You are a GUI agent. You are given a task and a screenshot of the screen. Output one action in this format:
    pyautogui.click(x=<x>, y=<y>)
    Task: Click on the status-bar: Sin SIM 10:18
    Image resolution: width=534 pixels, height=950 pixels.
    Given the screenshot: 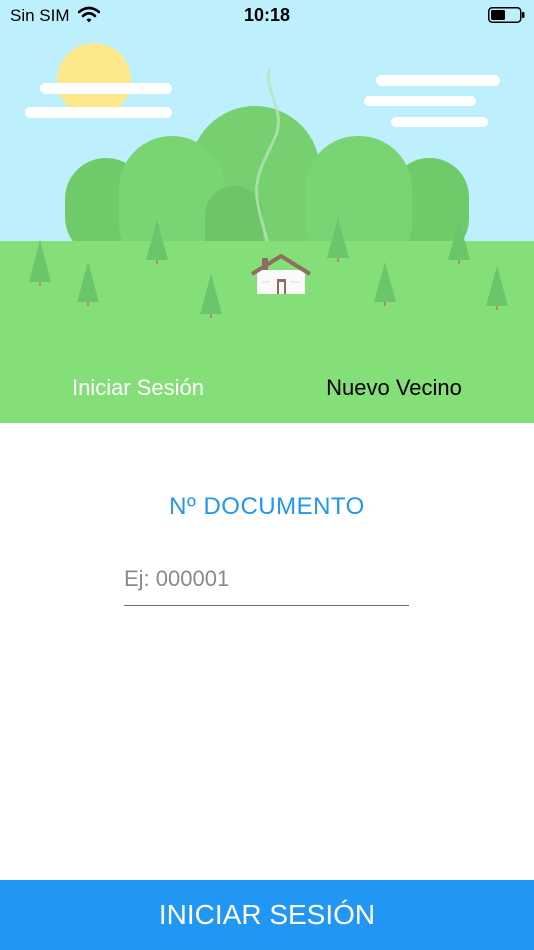 What is the action you would take?
    pyautogui.click(x=267, y=15)
    